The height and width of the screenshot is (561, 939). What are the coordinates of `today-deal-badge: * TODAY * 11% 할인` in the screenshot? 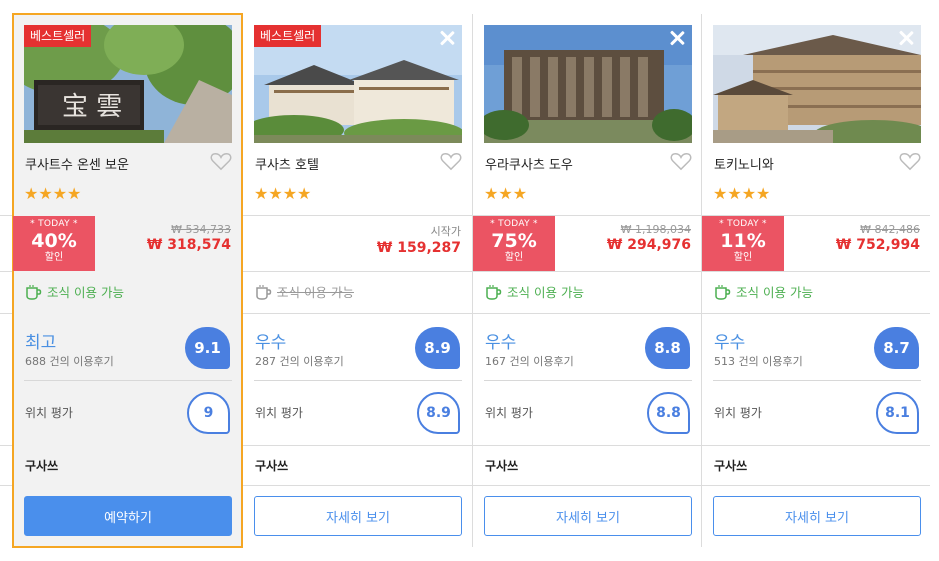 It's located at (743, 243).